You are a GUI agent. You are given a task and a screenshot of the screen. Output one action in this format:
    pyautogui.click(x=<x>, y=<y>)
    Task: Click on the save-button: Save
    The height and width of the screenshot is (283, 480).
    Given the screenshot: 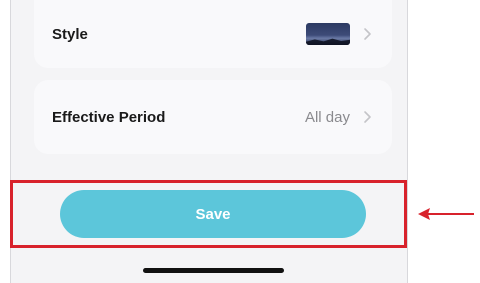 What is the action you would take?
    pyautogui.click(x=213, y=214)
    